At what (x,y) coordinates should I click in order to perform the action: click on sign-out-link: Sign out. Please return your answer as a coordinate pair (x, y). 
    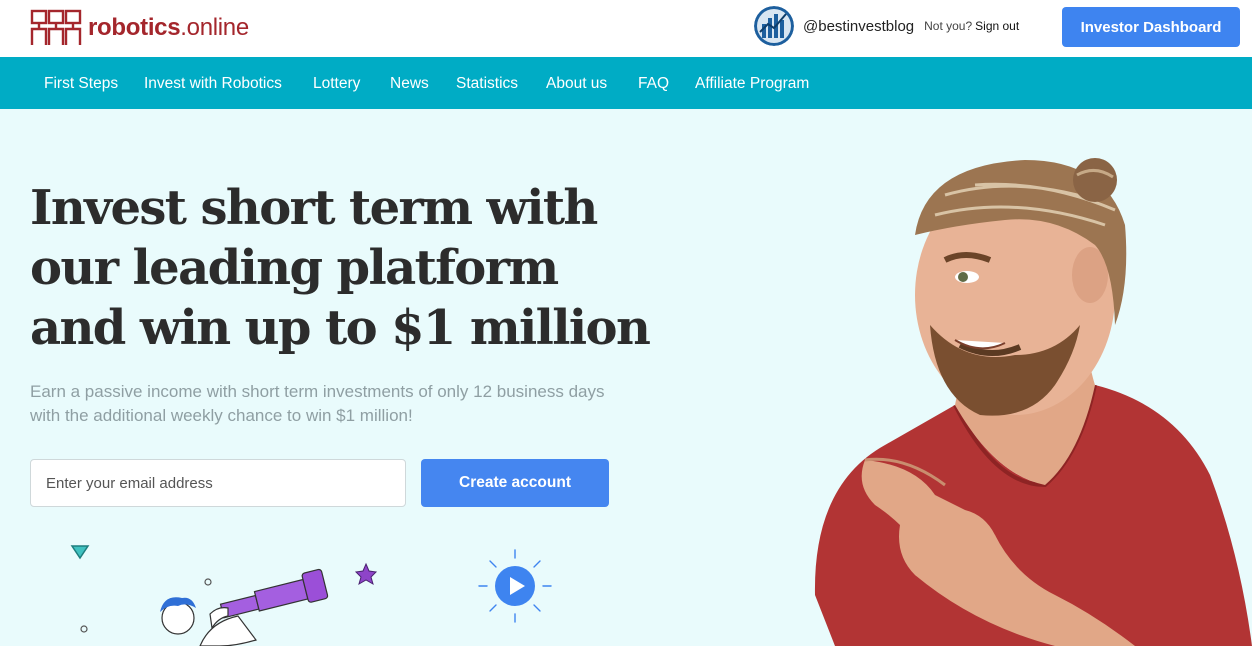
    Looking at the image, I should click on (997, 26).